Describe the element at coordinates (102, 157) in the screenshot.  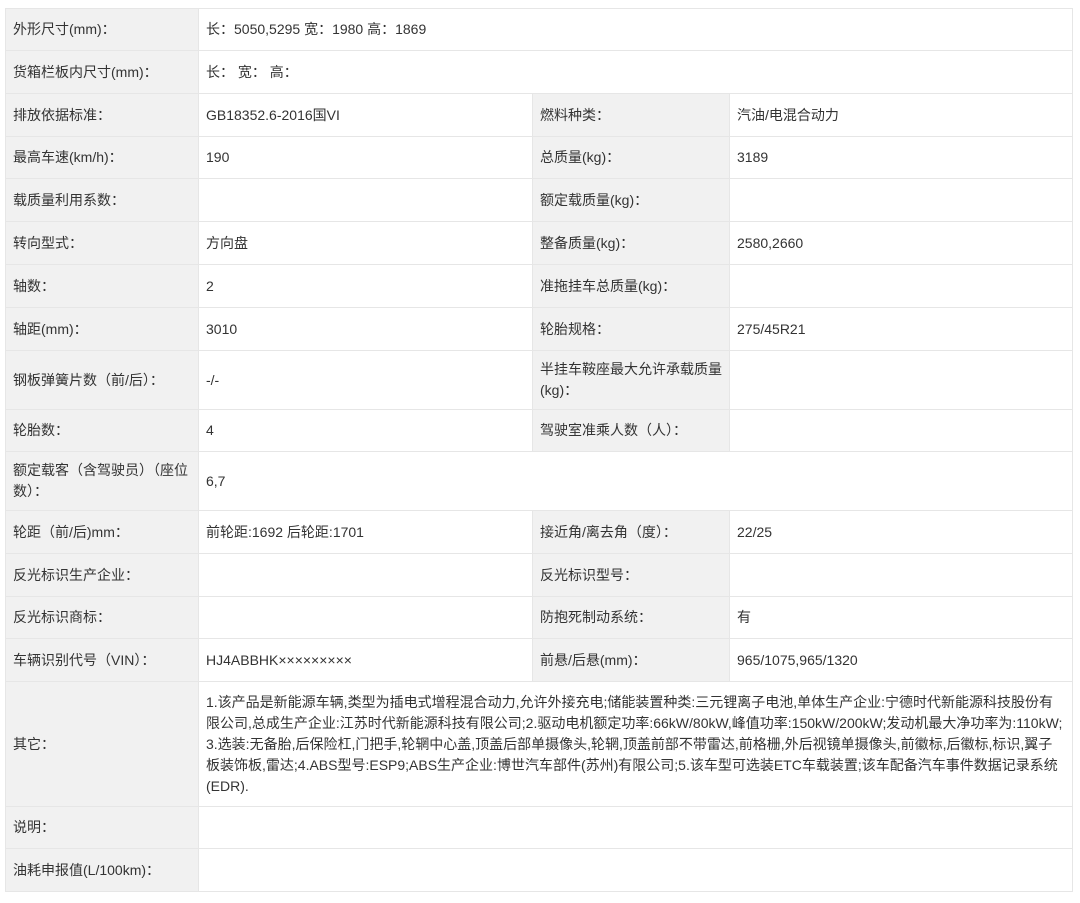
I see `max-speed-label: 最高车速(km/h)：` at that location.